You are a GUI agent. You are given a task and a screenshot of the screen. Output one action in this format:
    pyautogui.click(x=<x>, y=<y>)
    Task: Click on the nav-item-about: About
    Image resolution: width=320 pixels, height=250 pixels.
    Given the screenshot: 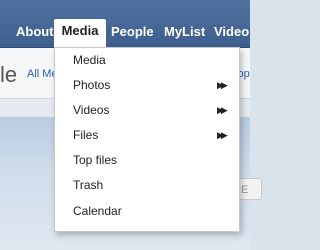 What is the action you would take?
    pyautogui.click(x=35, y=33)
    